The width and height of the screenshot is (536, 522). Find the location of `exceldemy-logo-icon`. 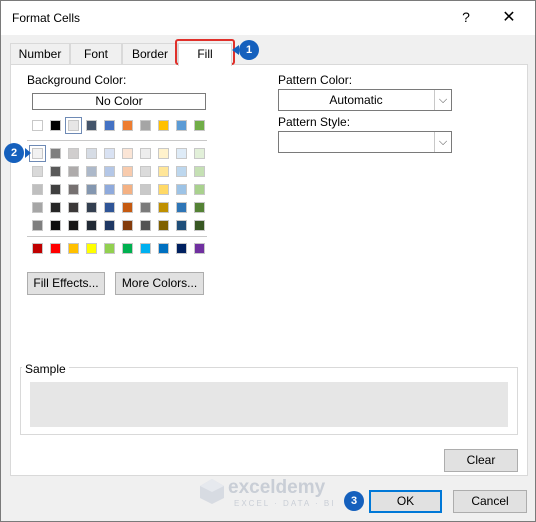

exceldemy-logo-icon is located at coordinates (212, 491).